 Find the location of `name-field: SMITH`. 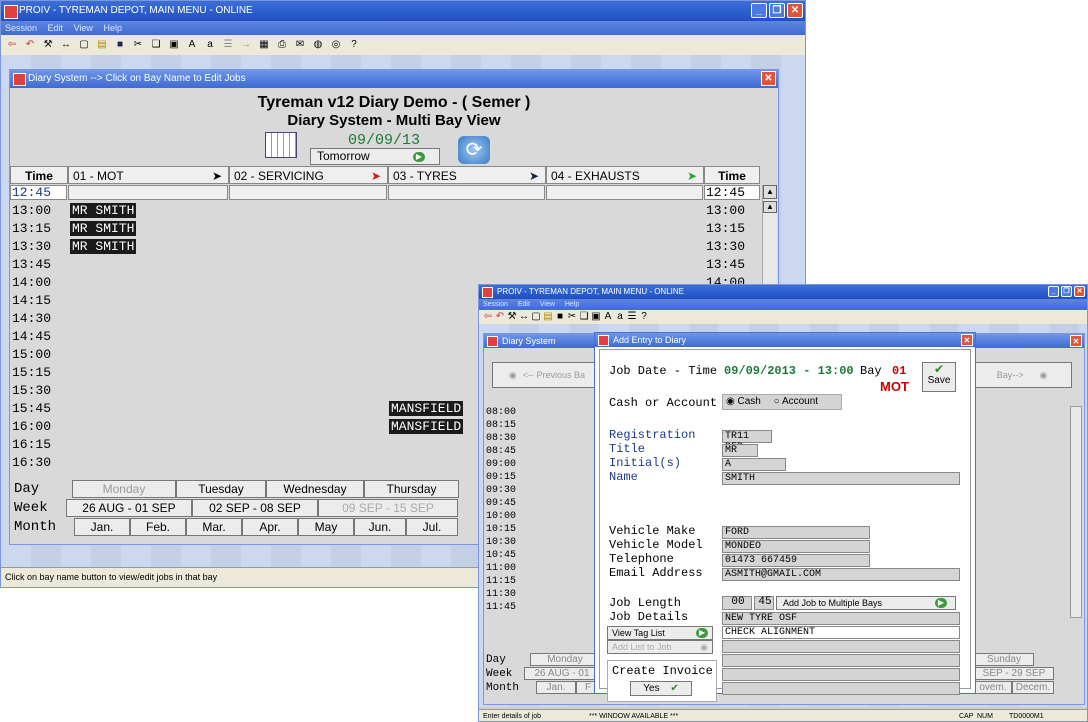

name-field: SMITH is located at coordinates (841, 478).